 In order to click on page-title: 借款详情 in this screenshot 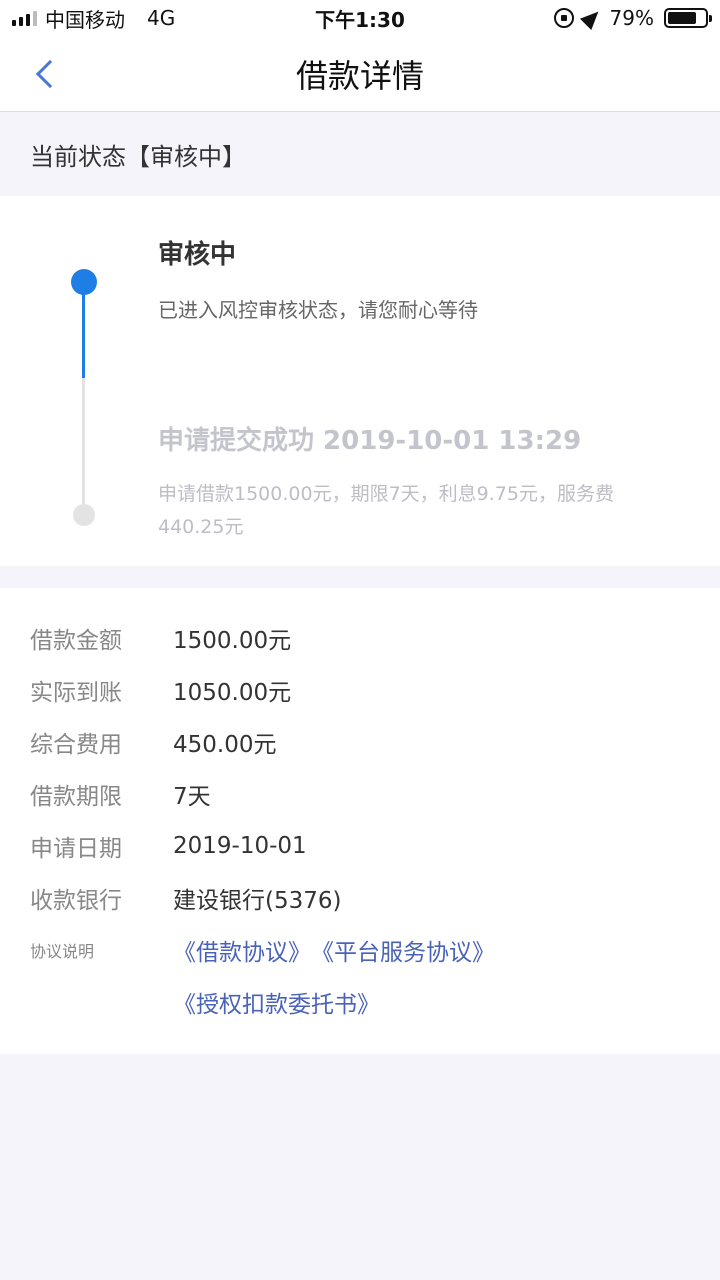, I will do `click(359, 75)`.